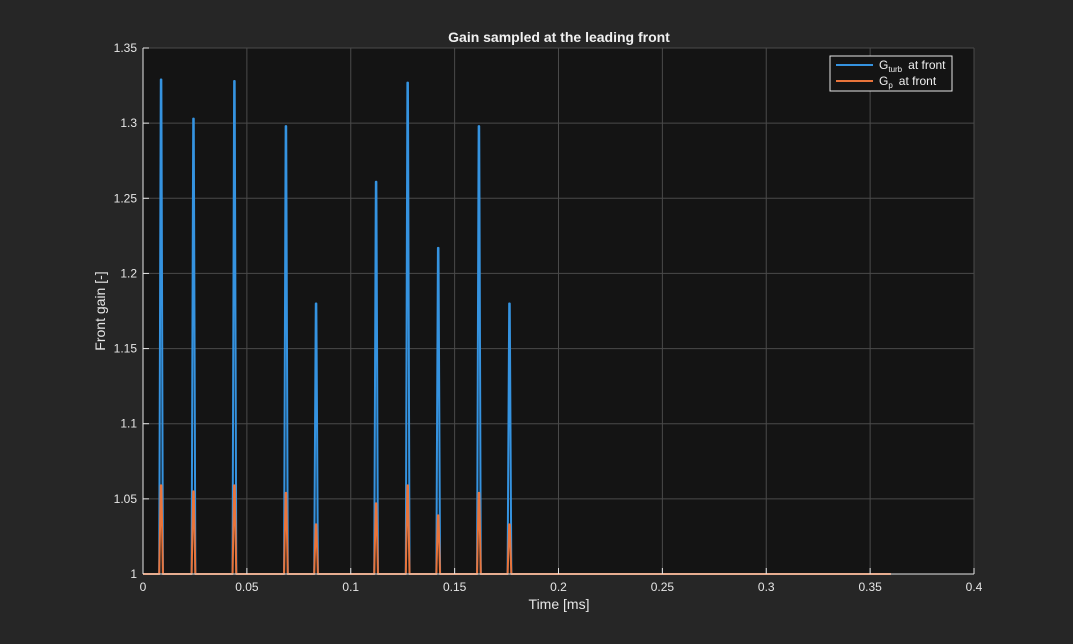  What do you see at coordinates (558, 587) in the screenshot?
I see `x-tick-label: 0.2` at bounding box center [558, 587].